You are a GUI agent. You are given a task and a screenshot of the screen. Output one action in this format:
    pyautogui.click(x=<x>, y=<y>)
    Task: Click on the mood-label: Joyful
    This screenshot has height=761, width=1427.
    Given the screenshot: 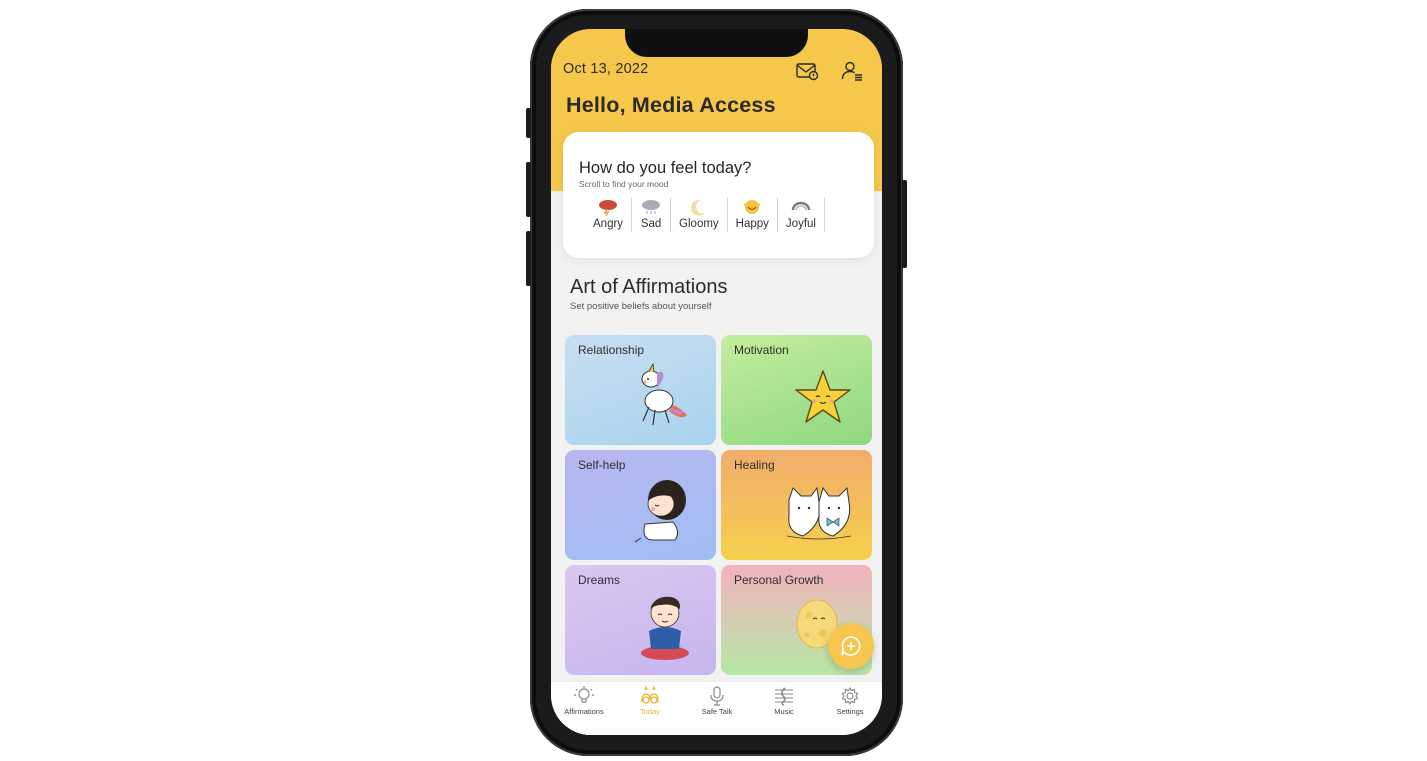 What is the action you would take?
    pyautogui.click(x=800, y=224)
    